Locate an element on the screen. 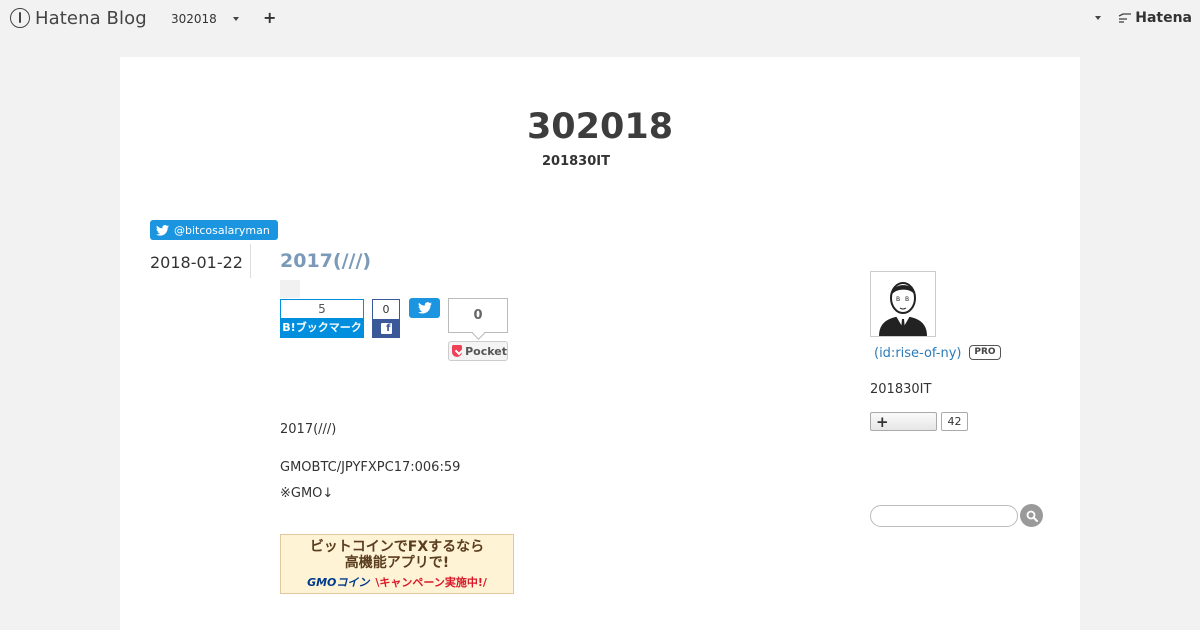 Image resolution: width=1200 pixels, height=630 pixels. entry-paragraph: 2017(///) is located at coordinates (308, 429).